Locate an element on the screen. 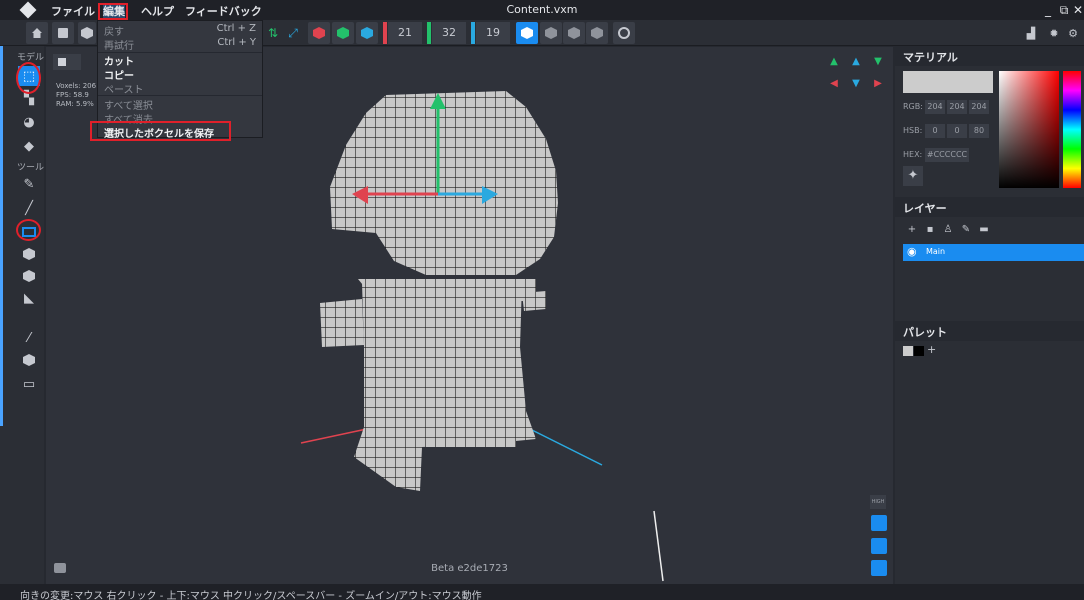 The width and height of the screenshot is (1084, 600). section-tools-label: ツール is located at coordinates (31, 168).